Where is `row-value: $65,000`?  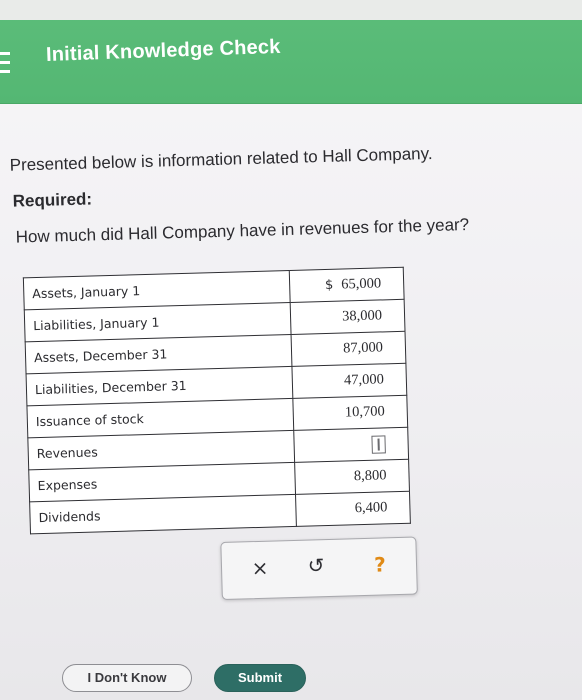 row-value: $65,000 is located at coordinates (347, 285).